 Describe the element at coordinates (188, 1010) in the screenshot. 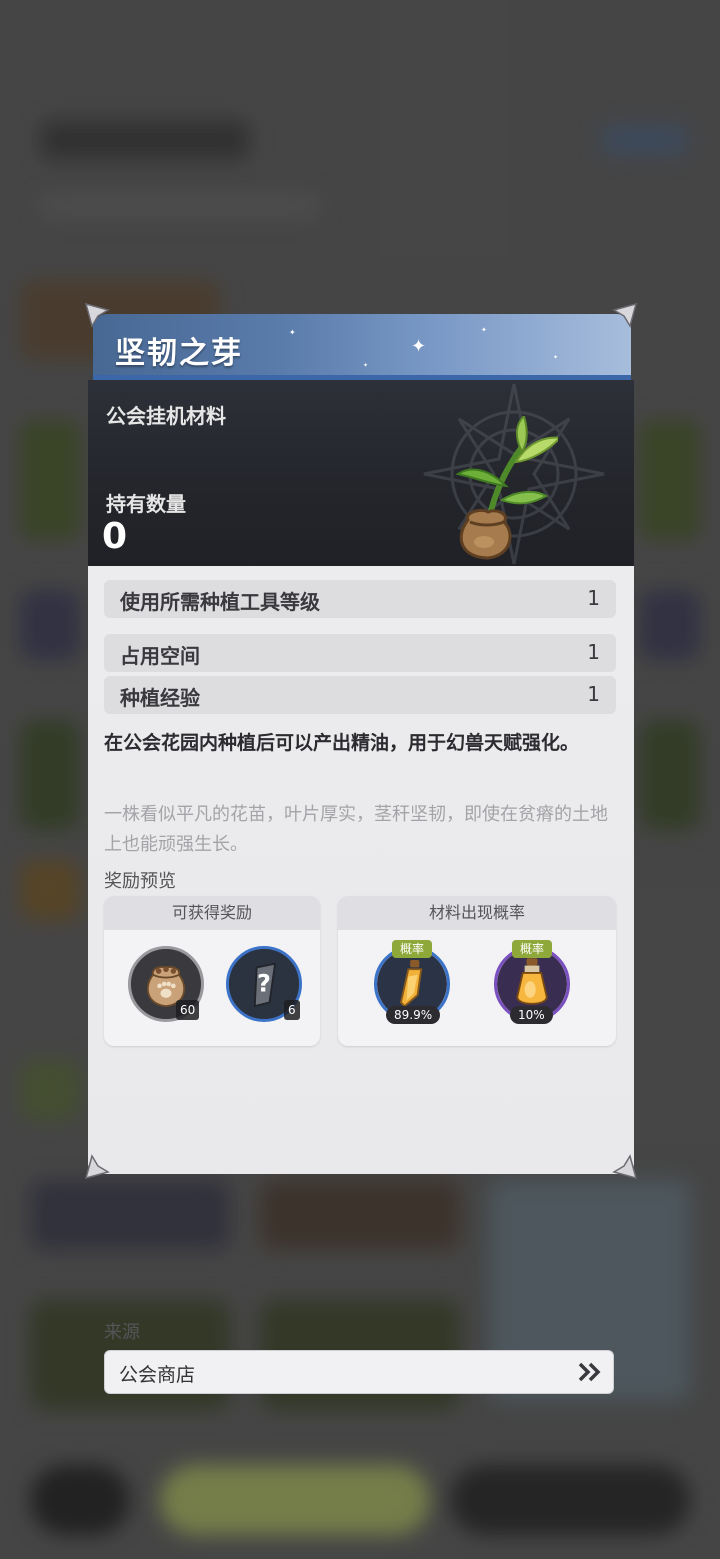

I see `reward-count: 60` at that location.